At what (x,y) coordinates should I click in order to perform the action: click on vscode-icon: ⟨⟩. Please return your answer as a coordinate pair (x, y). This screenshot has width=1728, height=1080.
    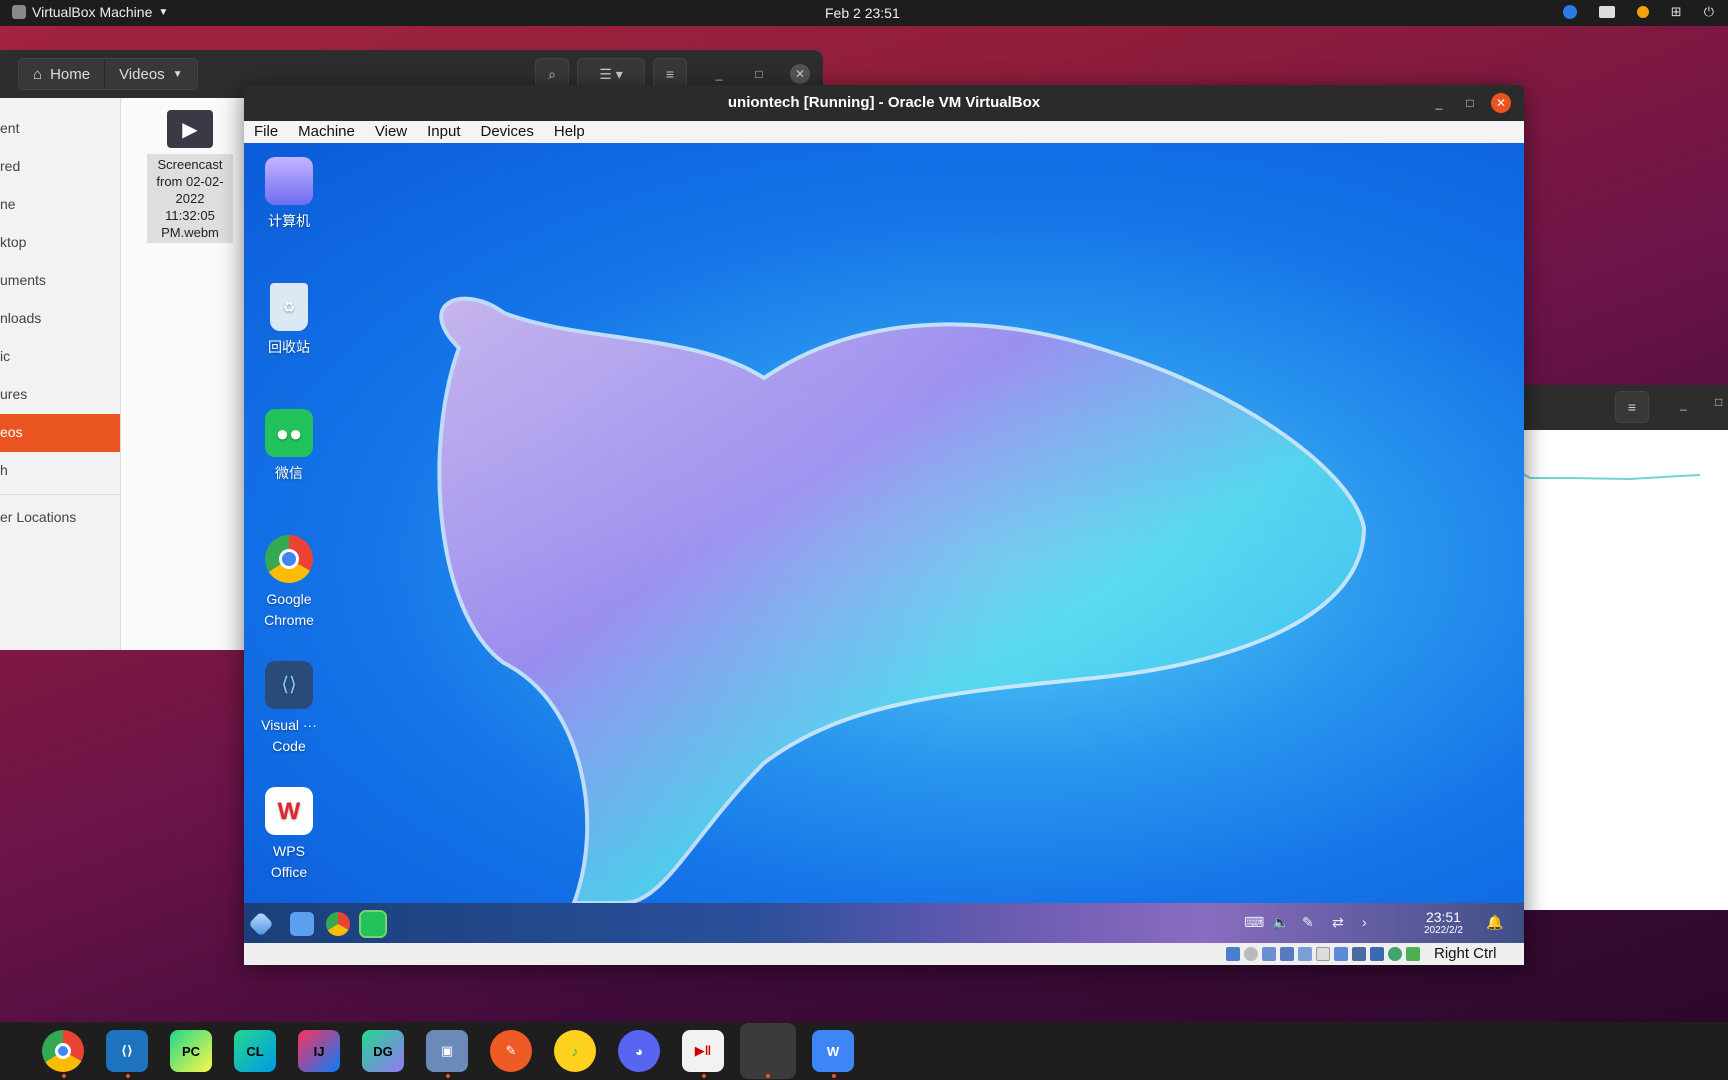
    Looking at the image, I should click on (289, 685).